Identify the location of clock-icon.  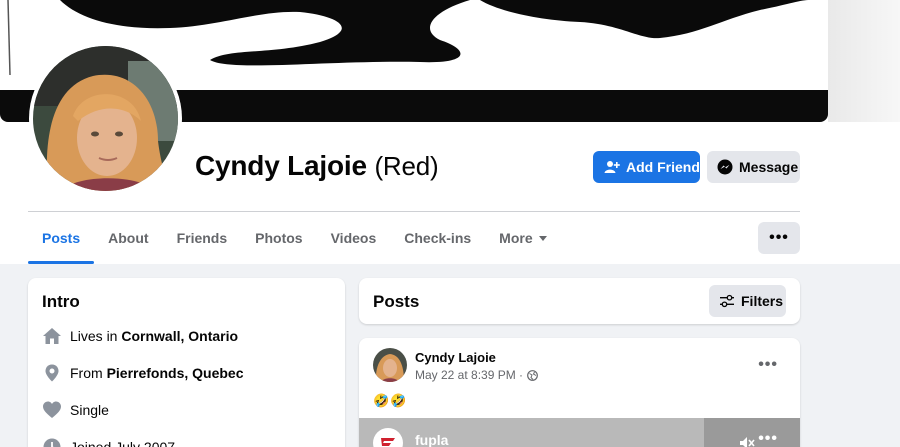
(52, 442).